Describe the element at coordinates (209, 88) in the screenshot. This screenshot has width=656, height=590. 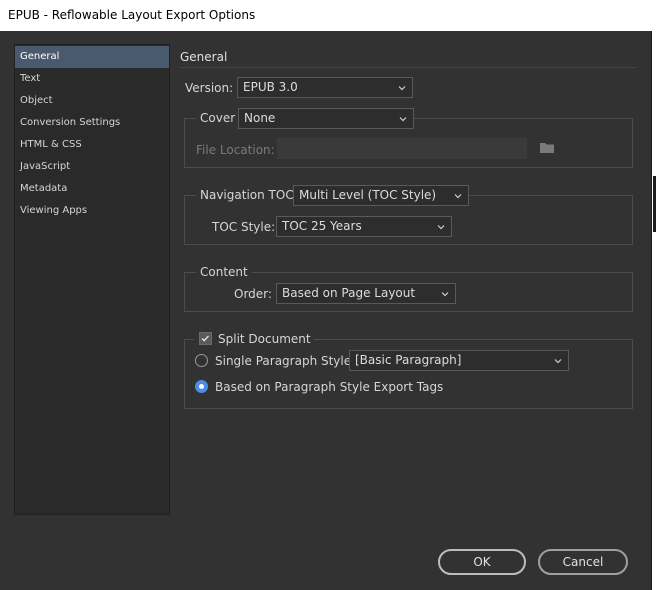
I see `version-label: Version:` at that location.